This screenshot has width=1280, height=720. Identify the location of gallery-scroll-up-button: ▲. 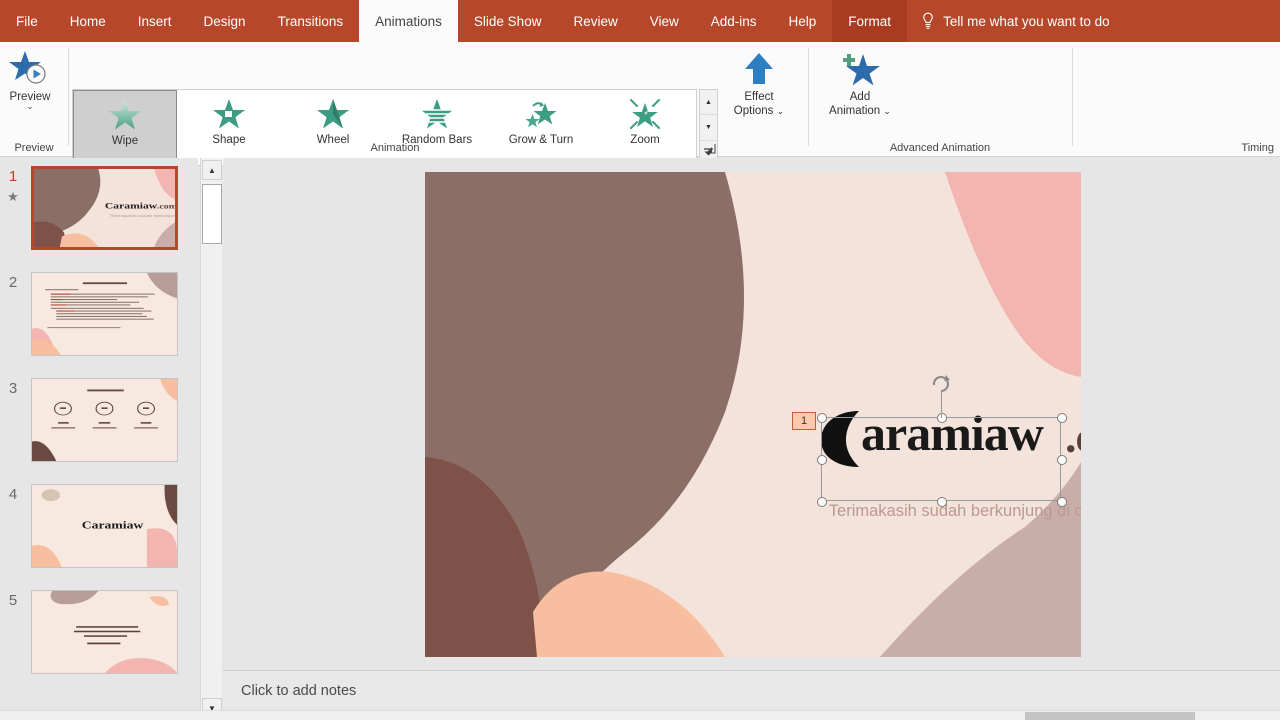
(708, 103).